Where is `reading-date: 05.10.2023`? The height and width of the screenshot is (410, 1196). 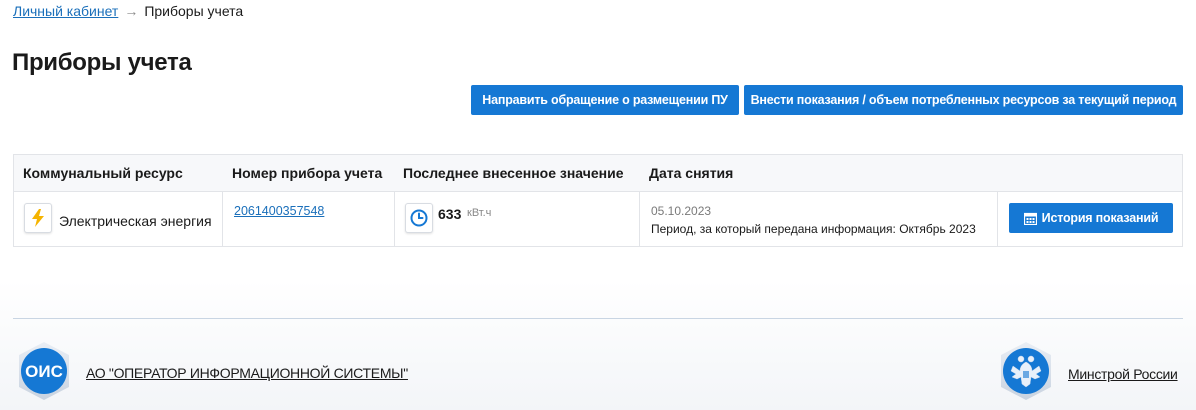 reading-date: 05.10.2023 is located at coordinates (681, 211).